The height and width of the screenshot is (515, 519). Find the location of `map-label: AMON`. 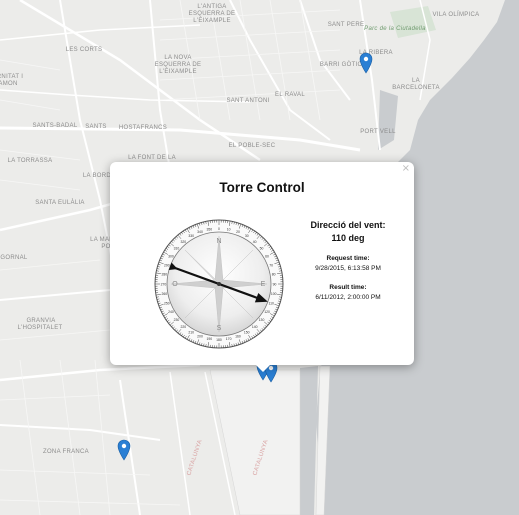

map-label: AMON is located at coordinates (9, 84).